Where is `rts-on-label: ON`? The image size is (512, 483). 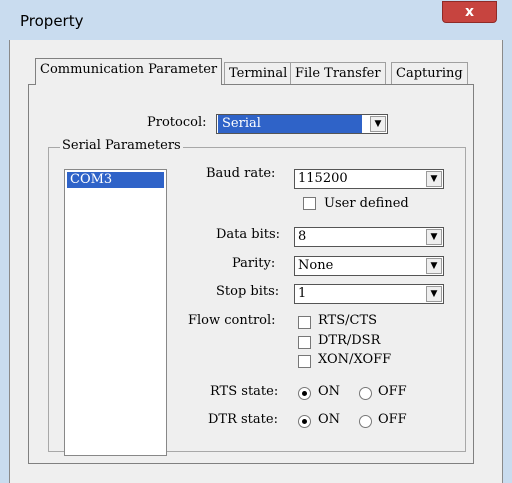 rts-on-label: ON is located at coordinates (329, 391).